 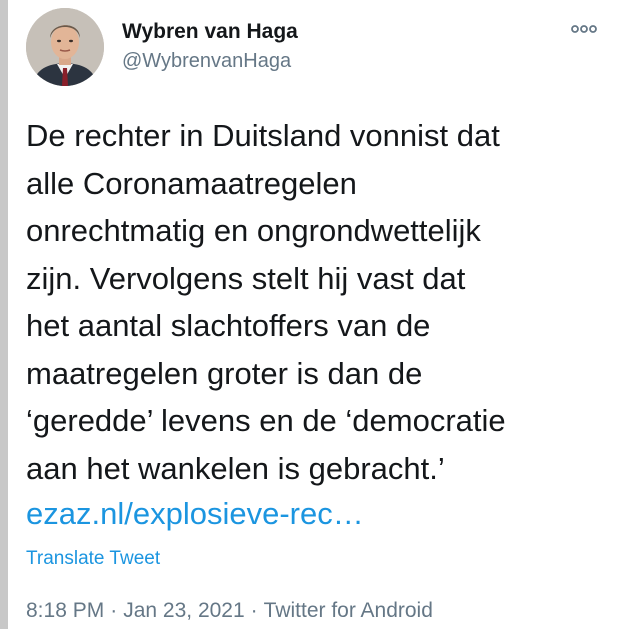 I want to click on tweet-text-line: ‘geredde’ levens en de ‘democratie, so click(x=266, y=420).